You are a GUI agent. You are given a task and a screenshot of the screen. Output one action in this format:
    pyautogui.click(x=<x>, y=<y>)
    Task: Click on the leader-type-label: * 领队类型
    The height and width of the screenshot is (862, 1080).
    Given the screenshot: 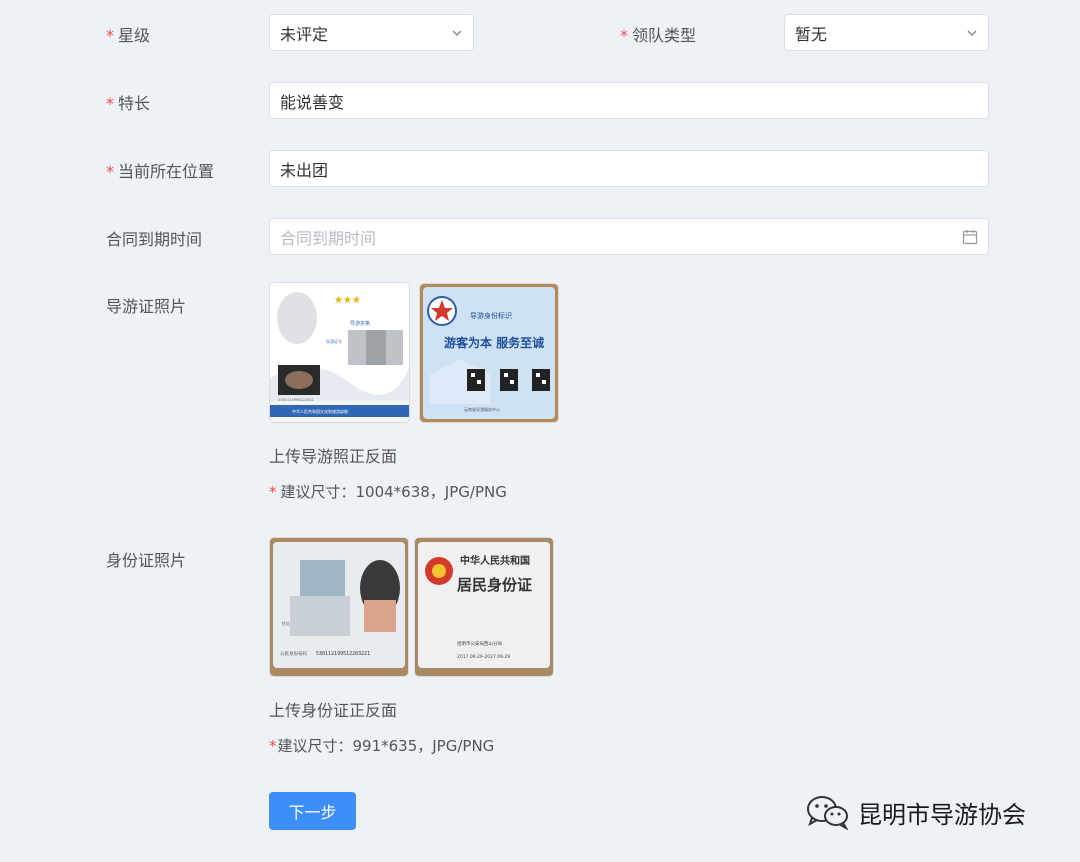 What is the action you would take?
    pyautogui.click(x=658, y=35)
    